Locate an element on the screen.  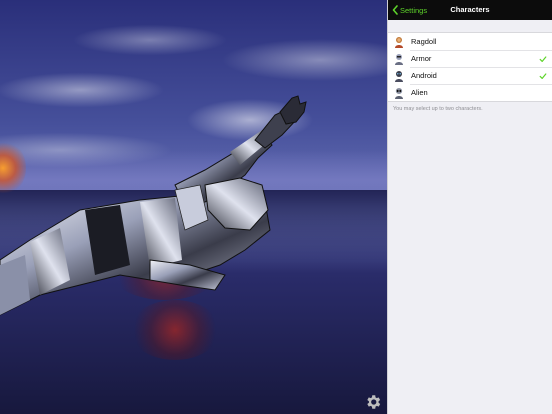
character-row-ragdoll: Ragdoll is located at coordinates (470, 41).